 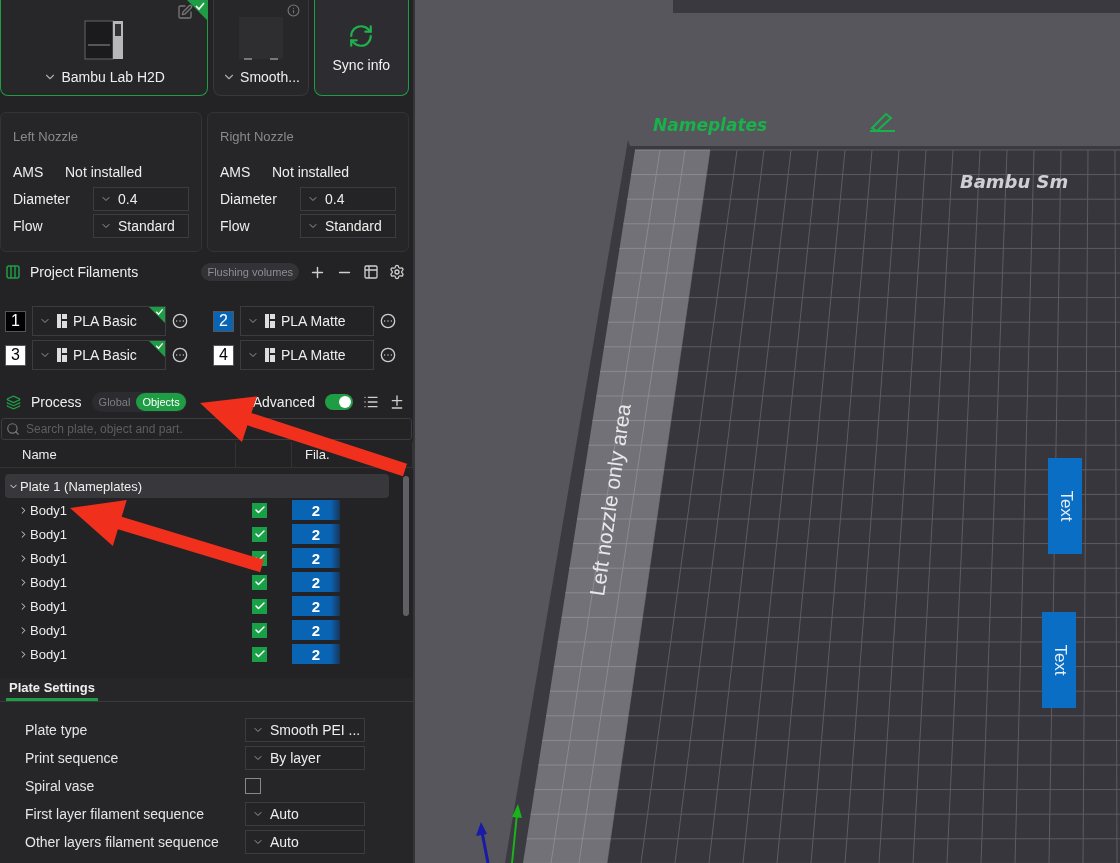 What do you see at coordinates (56, 402) in the screenshot?
I see `section-title: Process` at bounding box center [56, 402].